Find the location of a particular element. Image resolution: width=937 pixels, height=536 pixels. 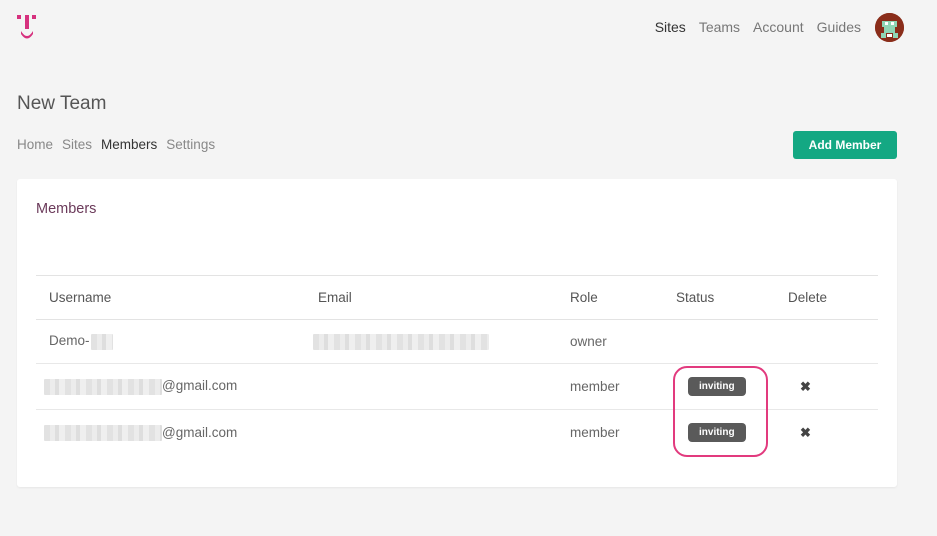

table-row: Demo- owner is located at coordinates (457, 342).